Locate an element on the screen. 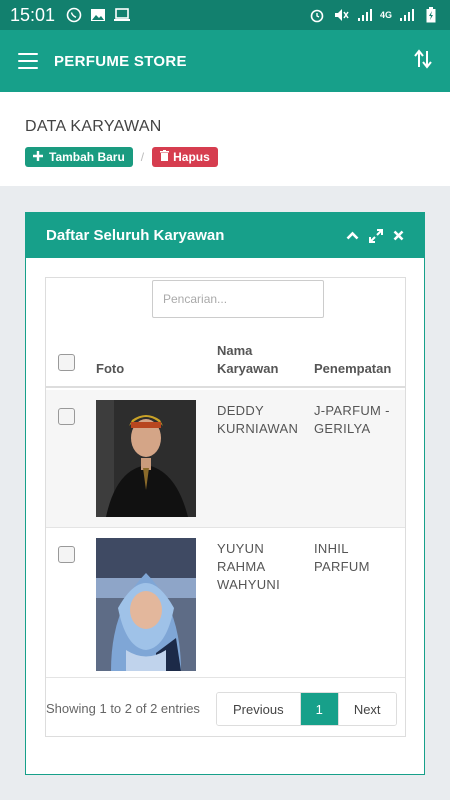  table-header: Foto Nama Karyawan Penempatan is located at coordinates (225, 363).